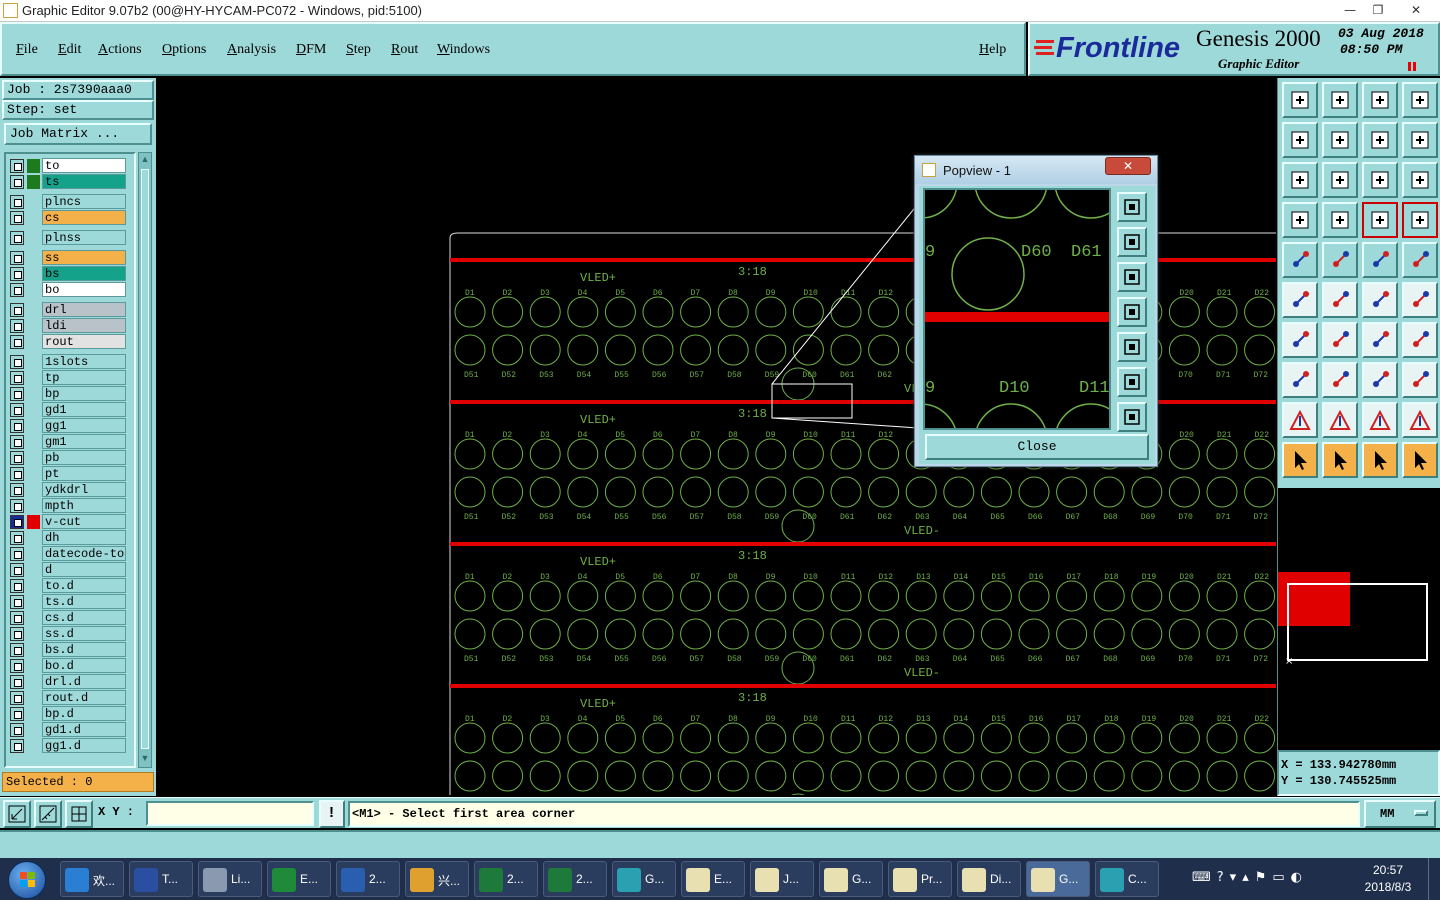 The height and width of the screenshot is (900, 1440). What do you see at coordinates (1300, 420) in the screenshot?
I see `triangle-button` at bounding box center [1300, 420].